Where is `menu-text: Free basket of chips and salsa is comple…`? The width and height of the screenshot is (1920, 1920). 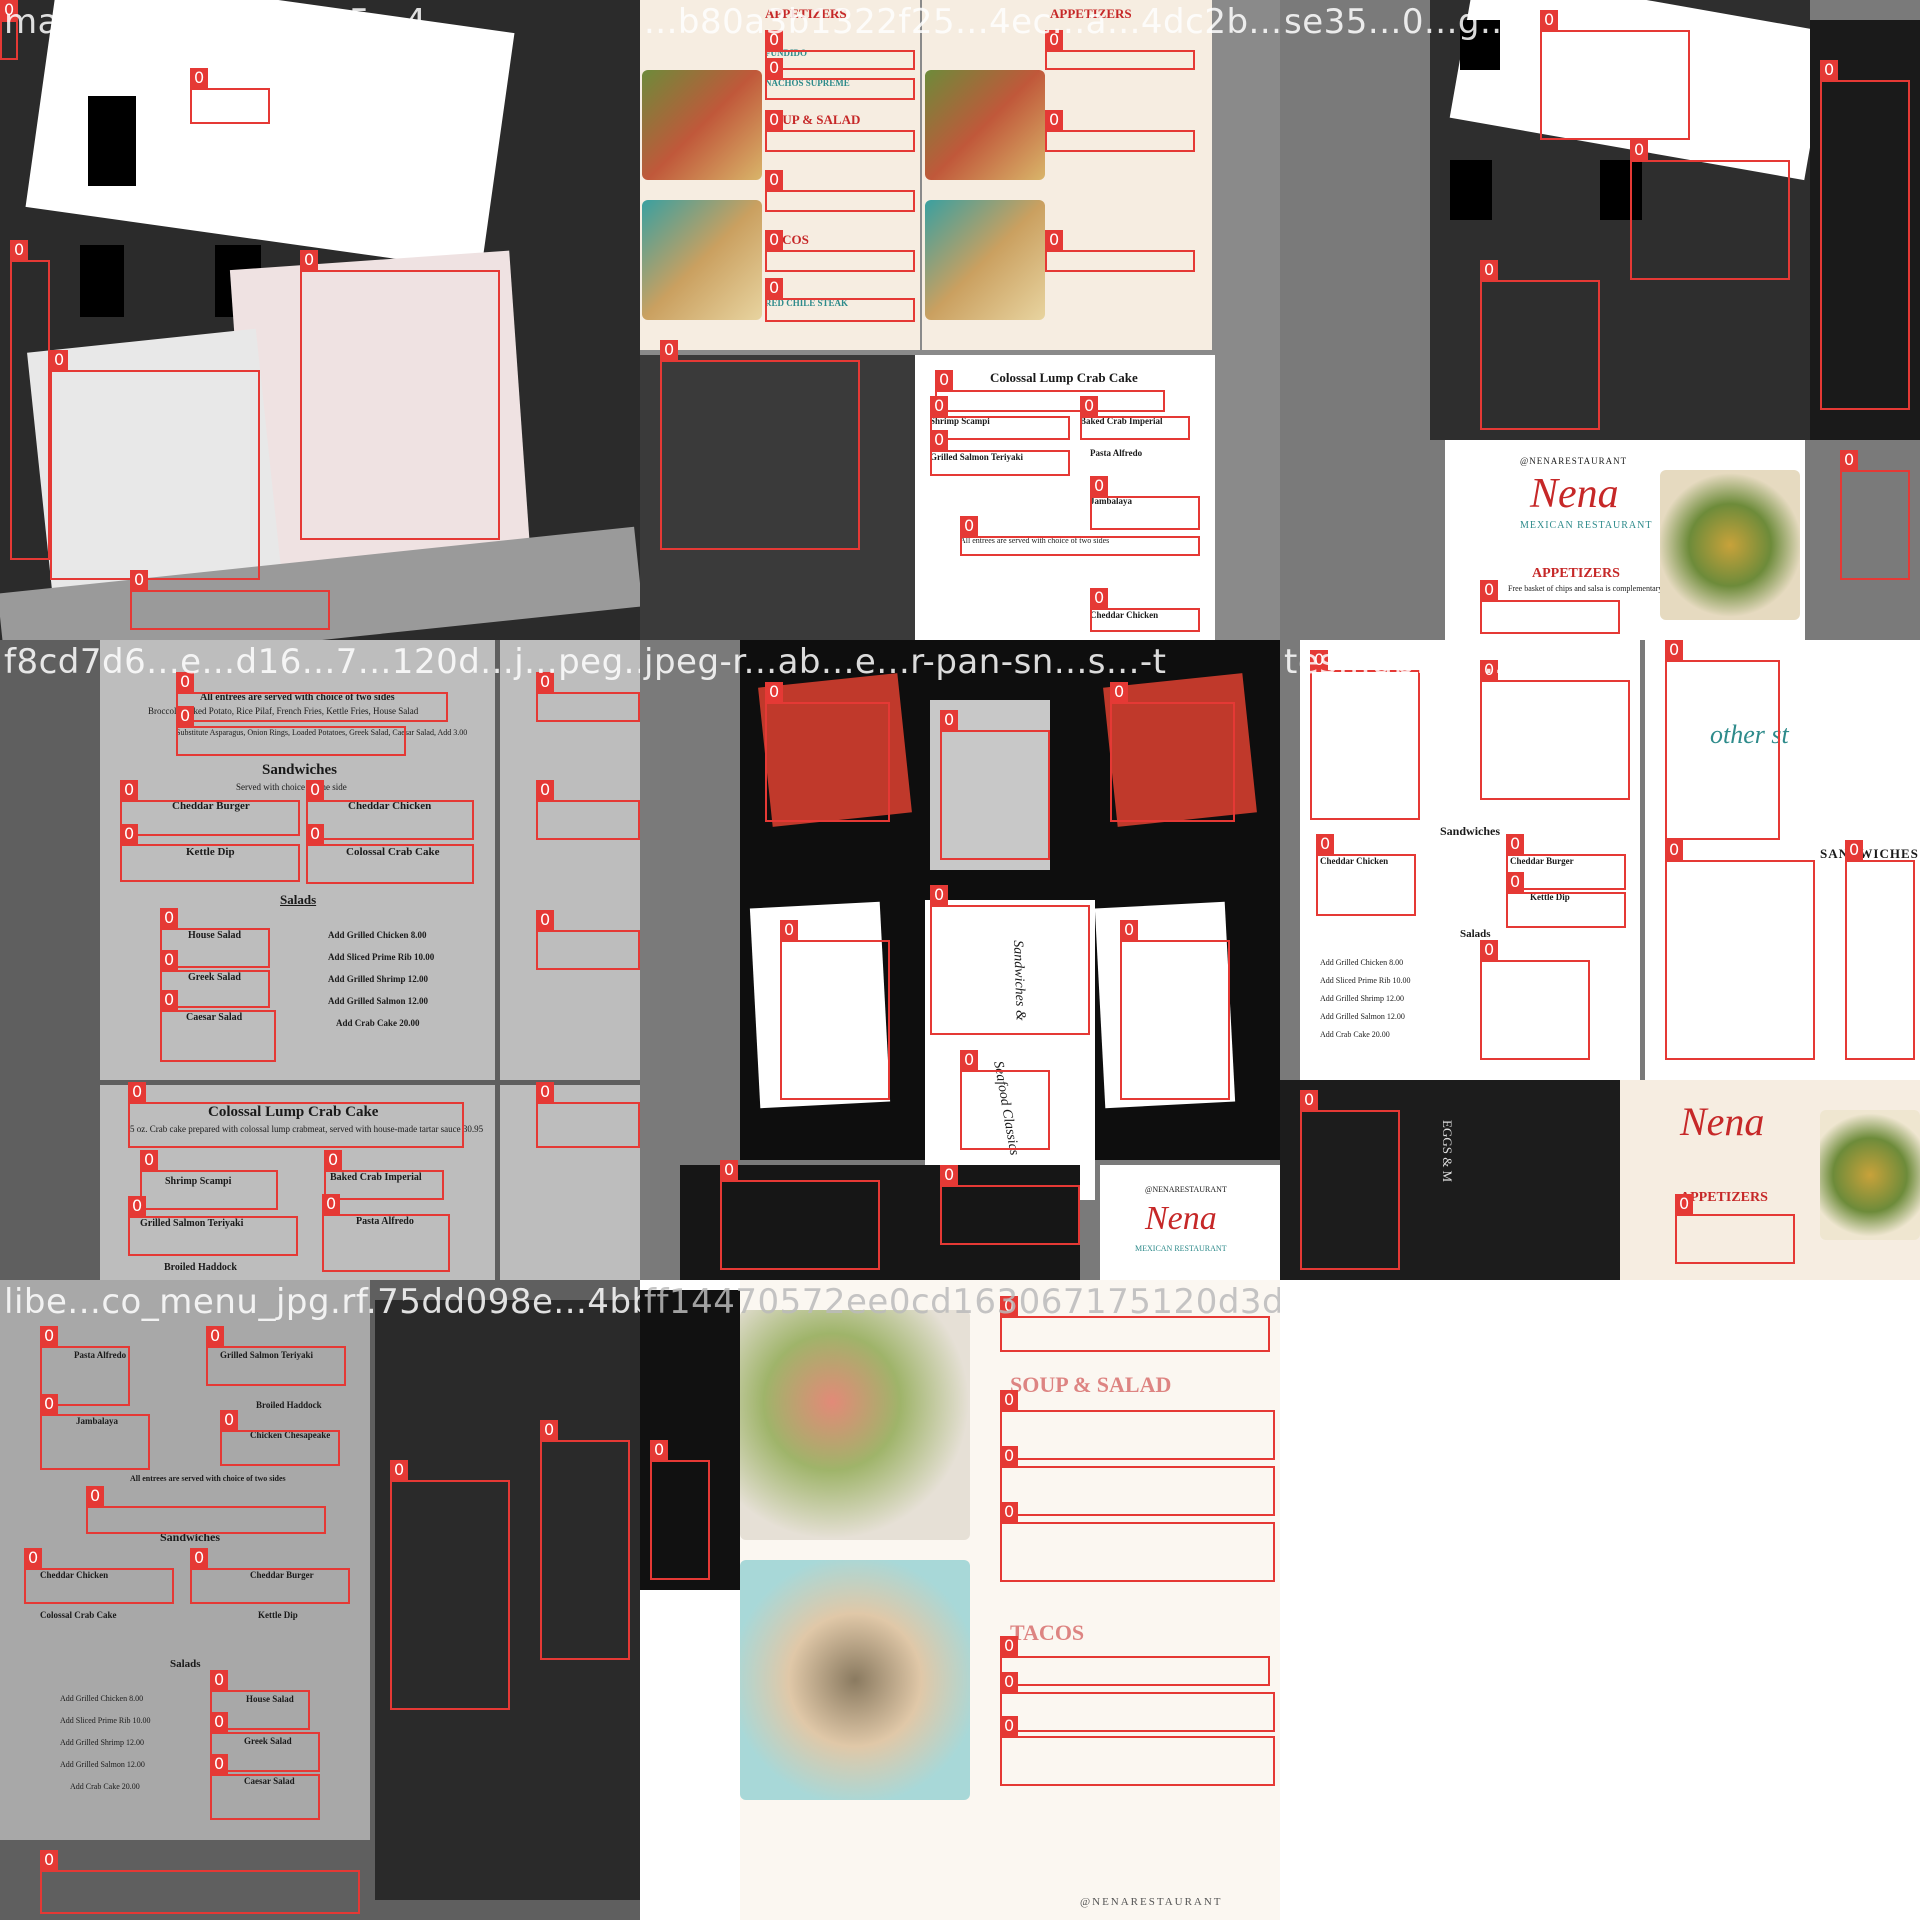 menu-text: Free basket of chips and salsa is comple… is located at coordinates (1585, 588).